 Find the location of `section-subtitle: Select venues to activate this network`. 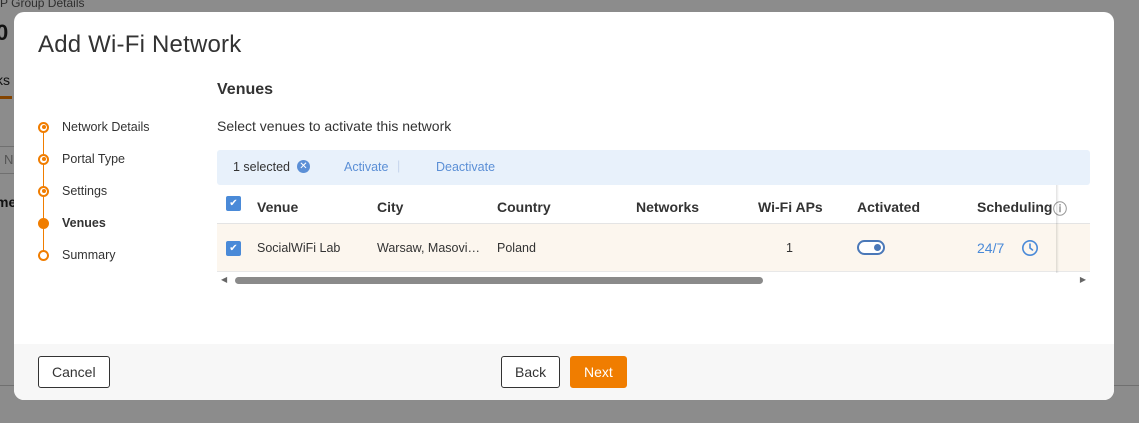

section-subtitle: Select venues to activate this network is located at coordinates (334, 126).